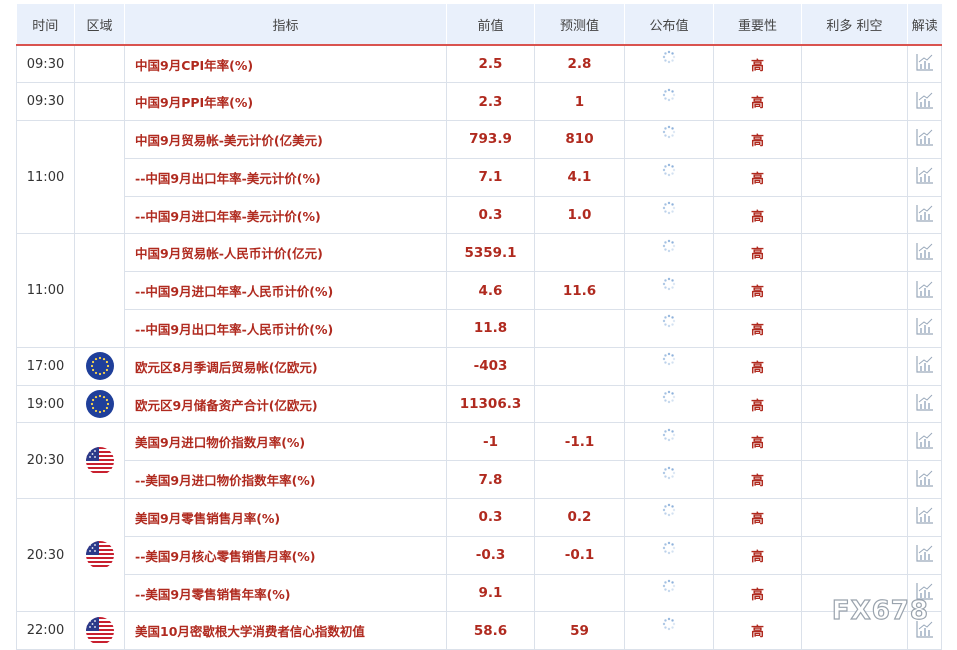 The width and height of the screenshot is (957, 650). I want to click on previous-value: 4.6, so click(490, 291).